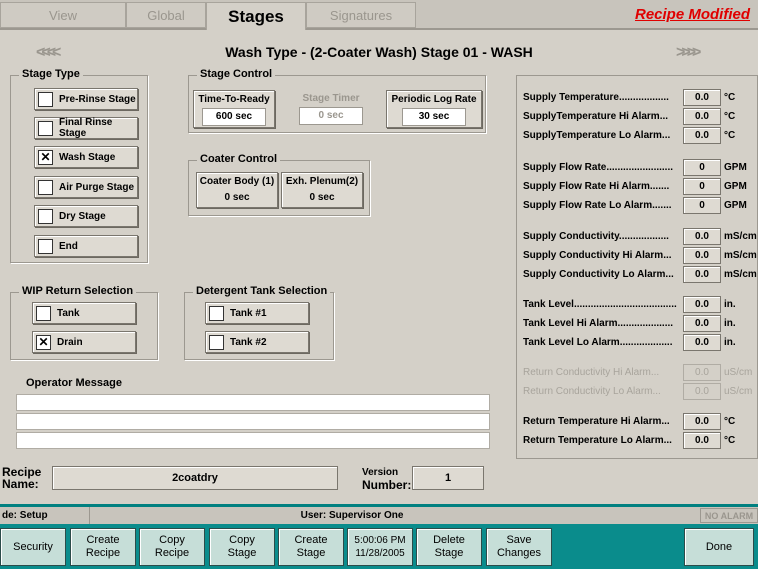 The image size is (758, 569). Describe the element at coordinates (519, 547) in the screenshot. I see `save-changes-button: Save Changes` at that location.